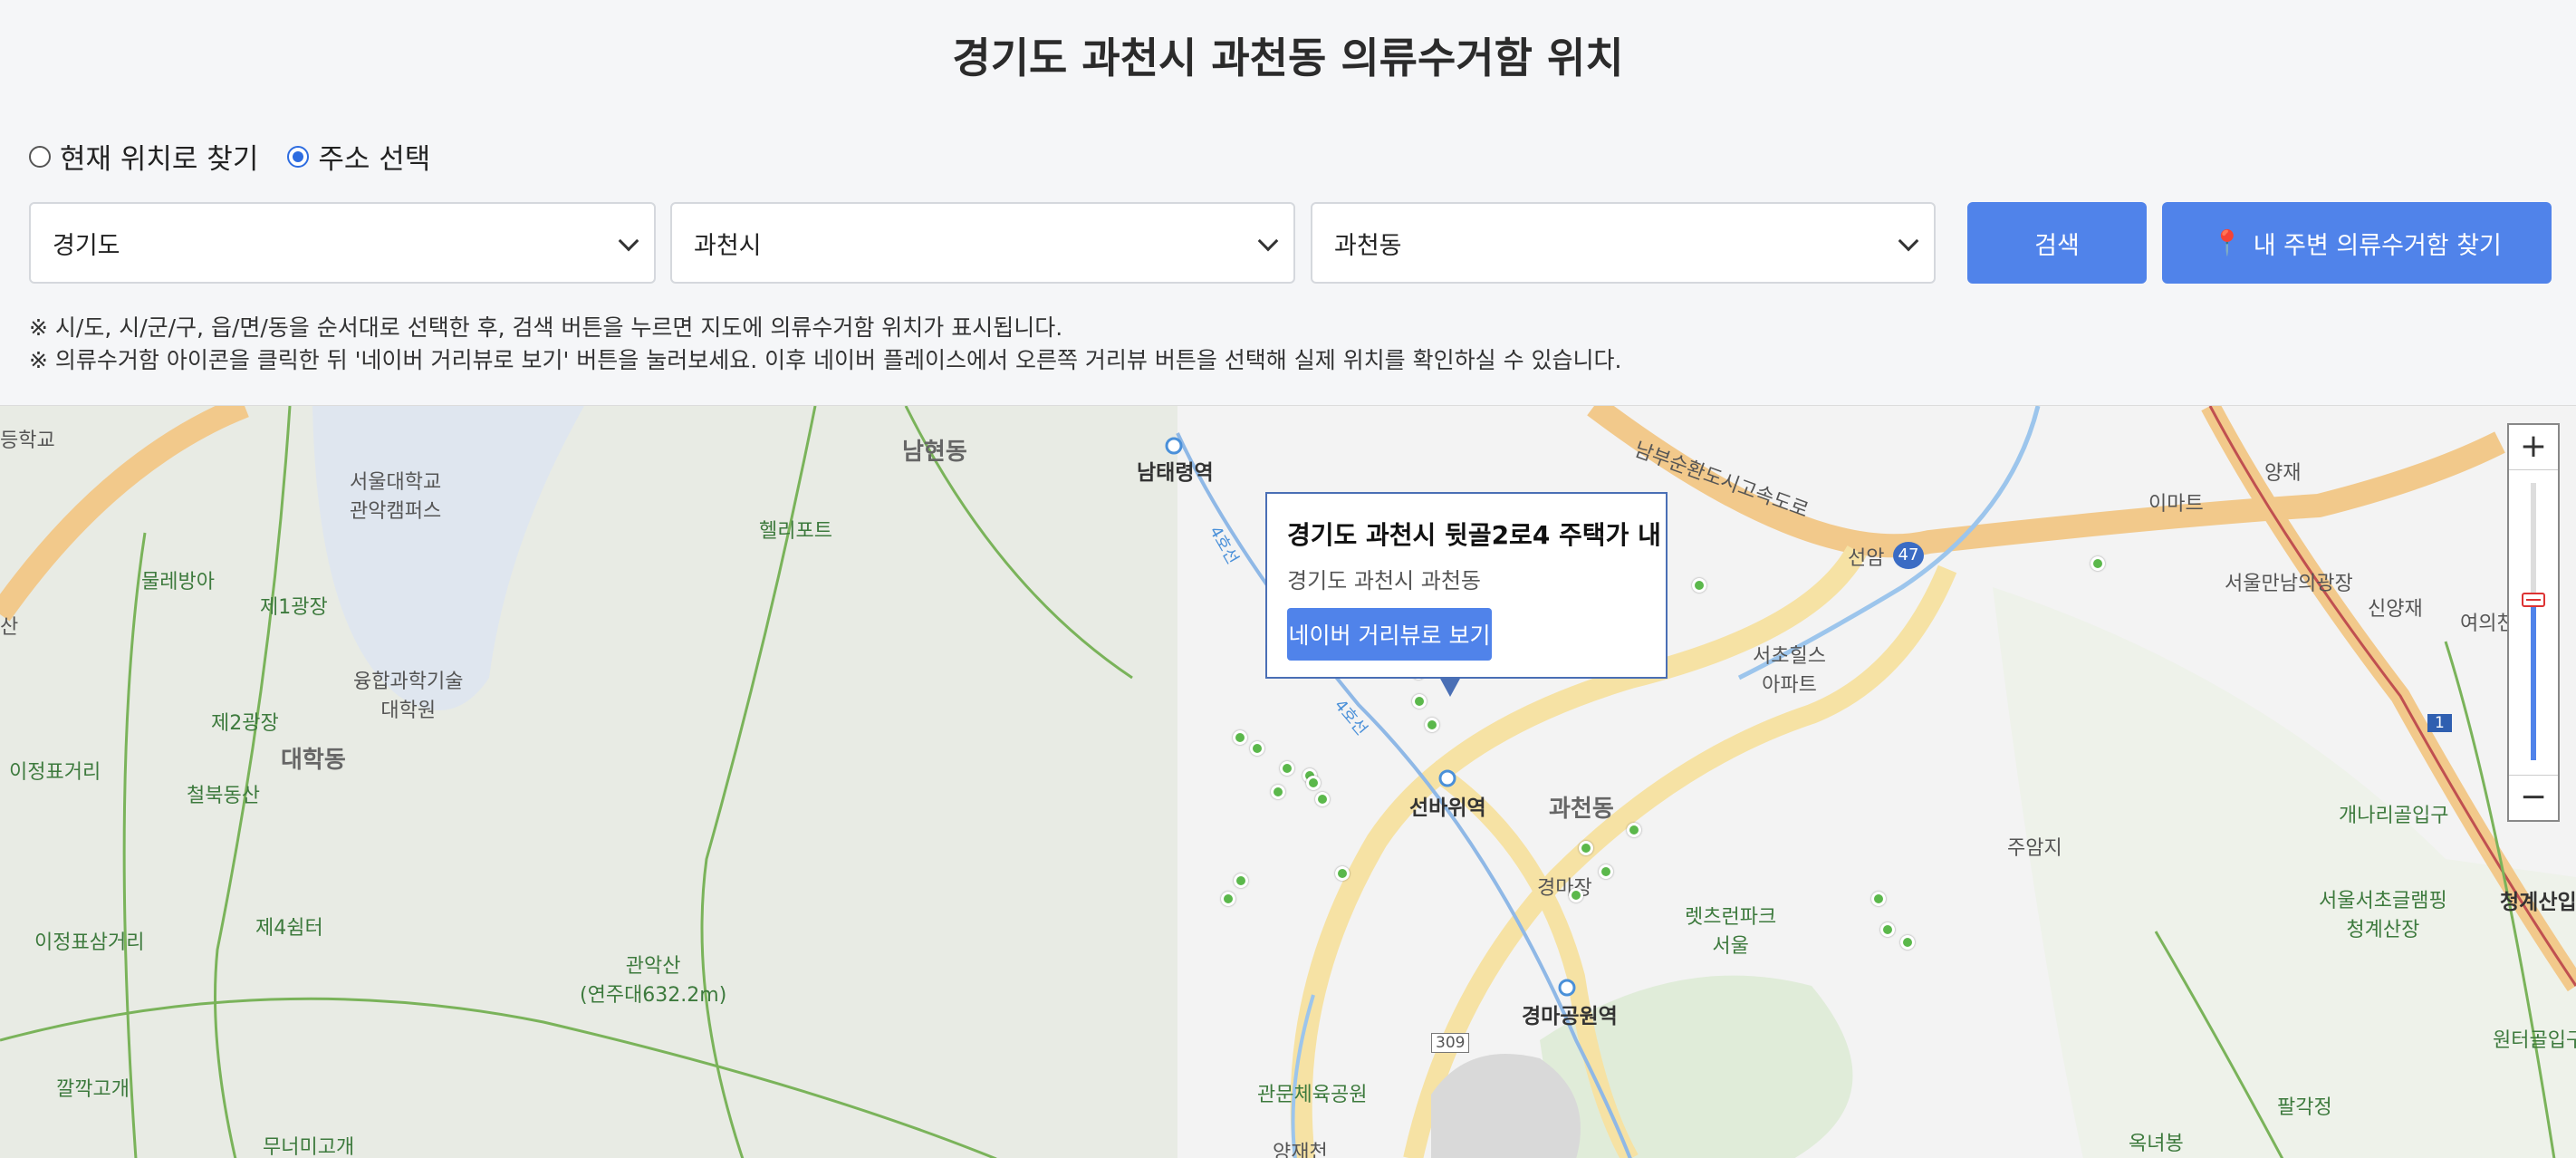 The image size is (2576, 1158). What do you see at coordinates (86, 245) in the screenshot?
I see `province-value: 경기도` at bounding box center [86, 245].